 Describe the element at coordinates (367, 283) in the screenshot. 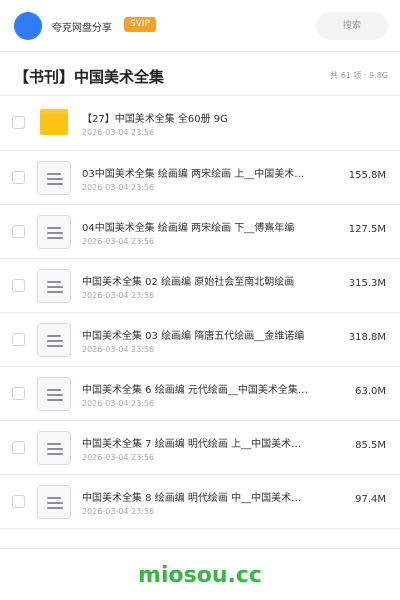

I see `item-size: 315.3M` at that location.